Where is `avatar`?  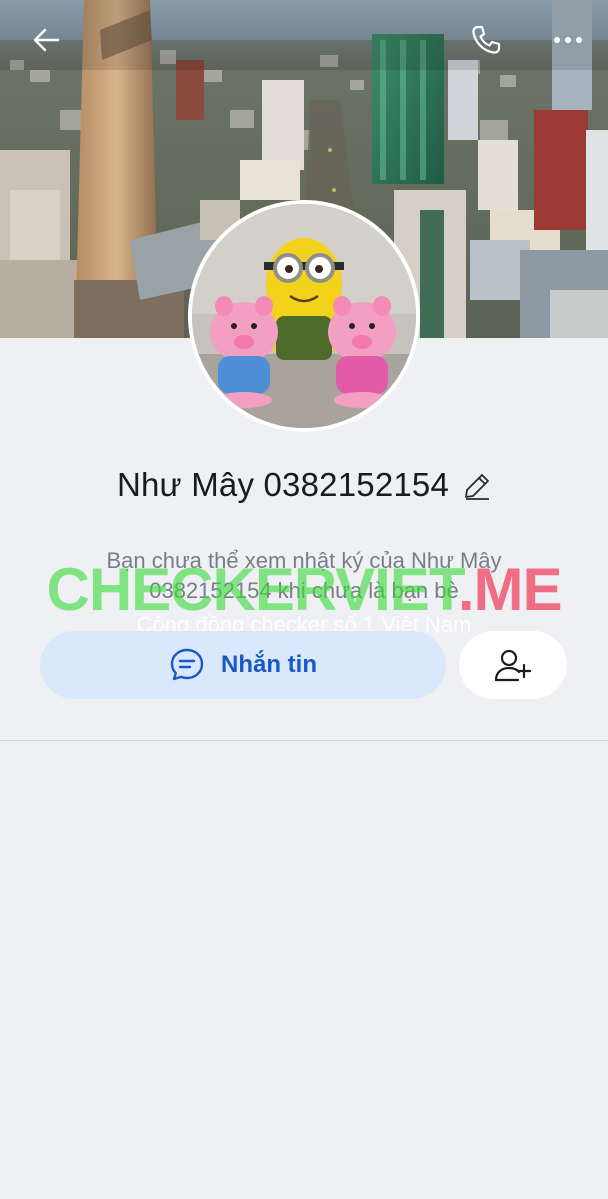 avatar is located at coordinates (304, 316).